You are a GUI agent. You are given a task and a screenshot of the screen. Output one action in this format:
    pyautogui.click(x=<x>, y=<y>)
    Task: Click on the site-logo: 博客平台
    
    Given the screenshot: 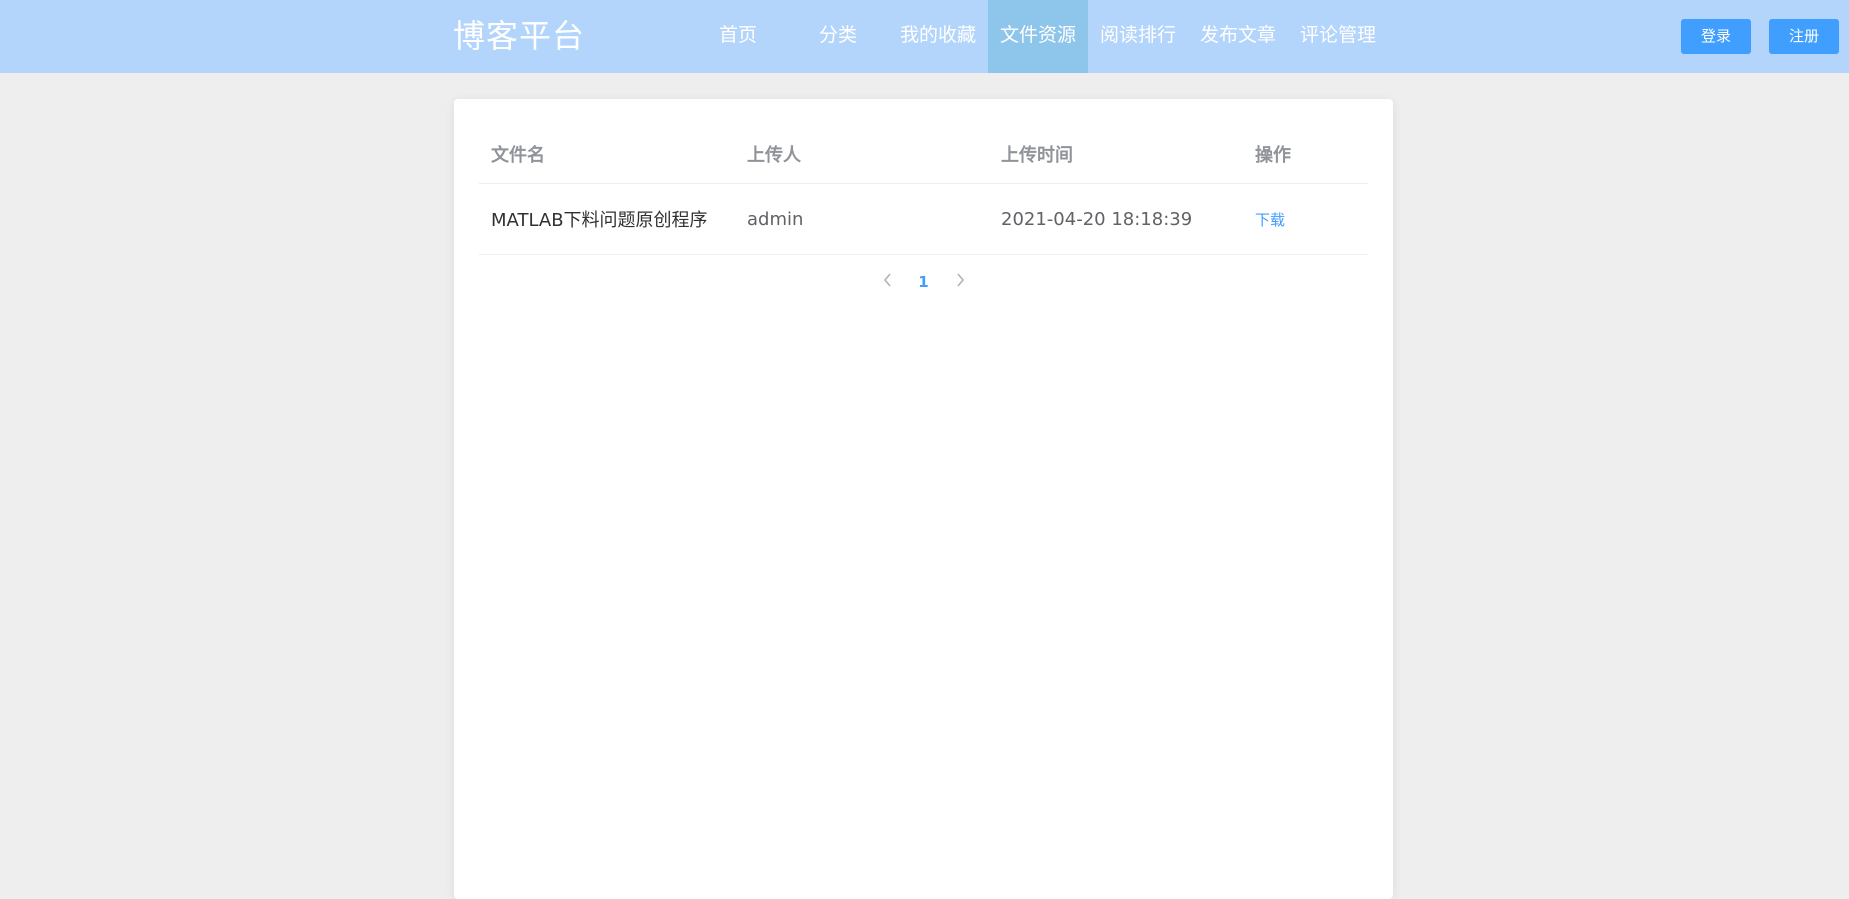 What is the action you would take?
    pyautogui.click(x=519, y=36)
    